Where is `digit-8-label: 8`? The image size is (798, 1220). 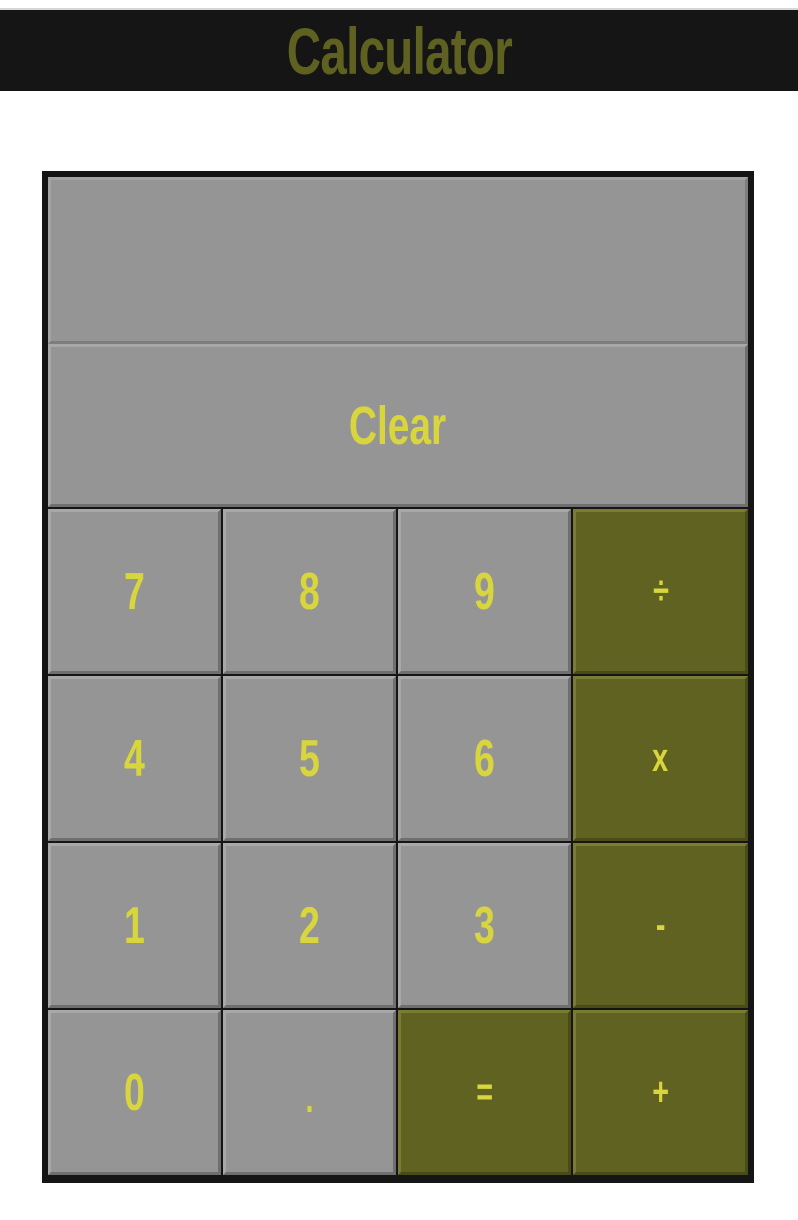
digit-8-label: 8 is located at coordinates (309, 591).